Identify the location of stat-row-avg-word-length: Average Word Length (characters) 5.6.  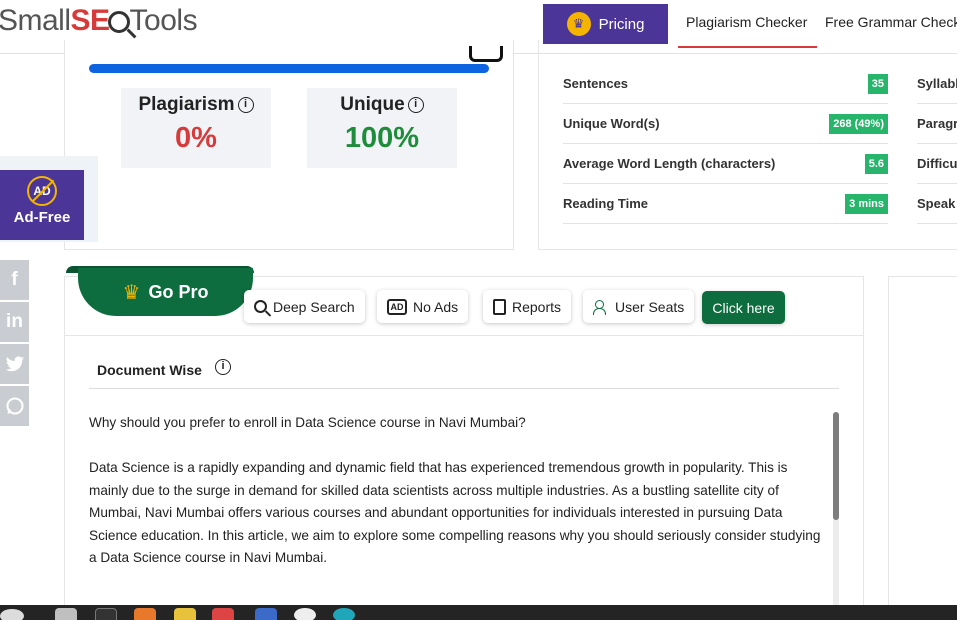
(725, 164).